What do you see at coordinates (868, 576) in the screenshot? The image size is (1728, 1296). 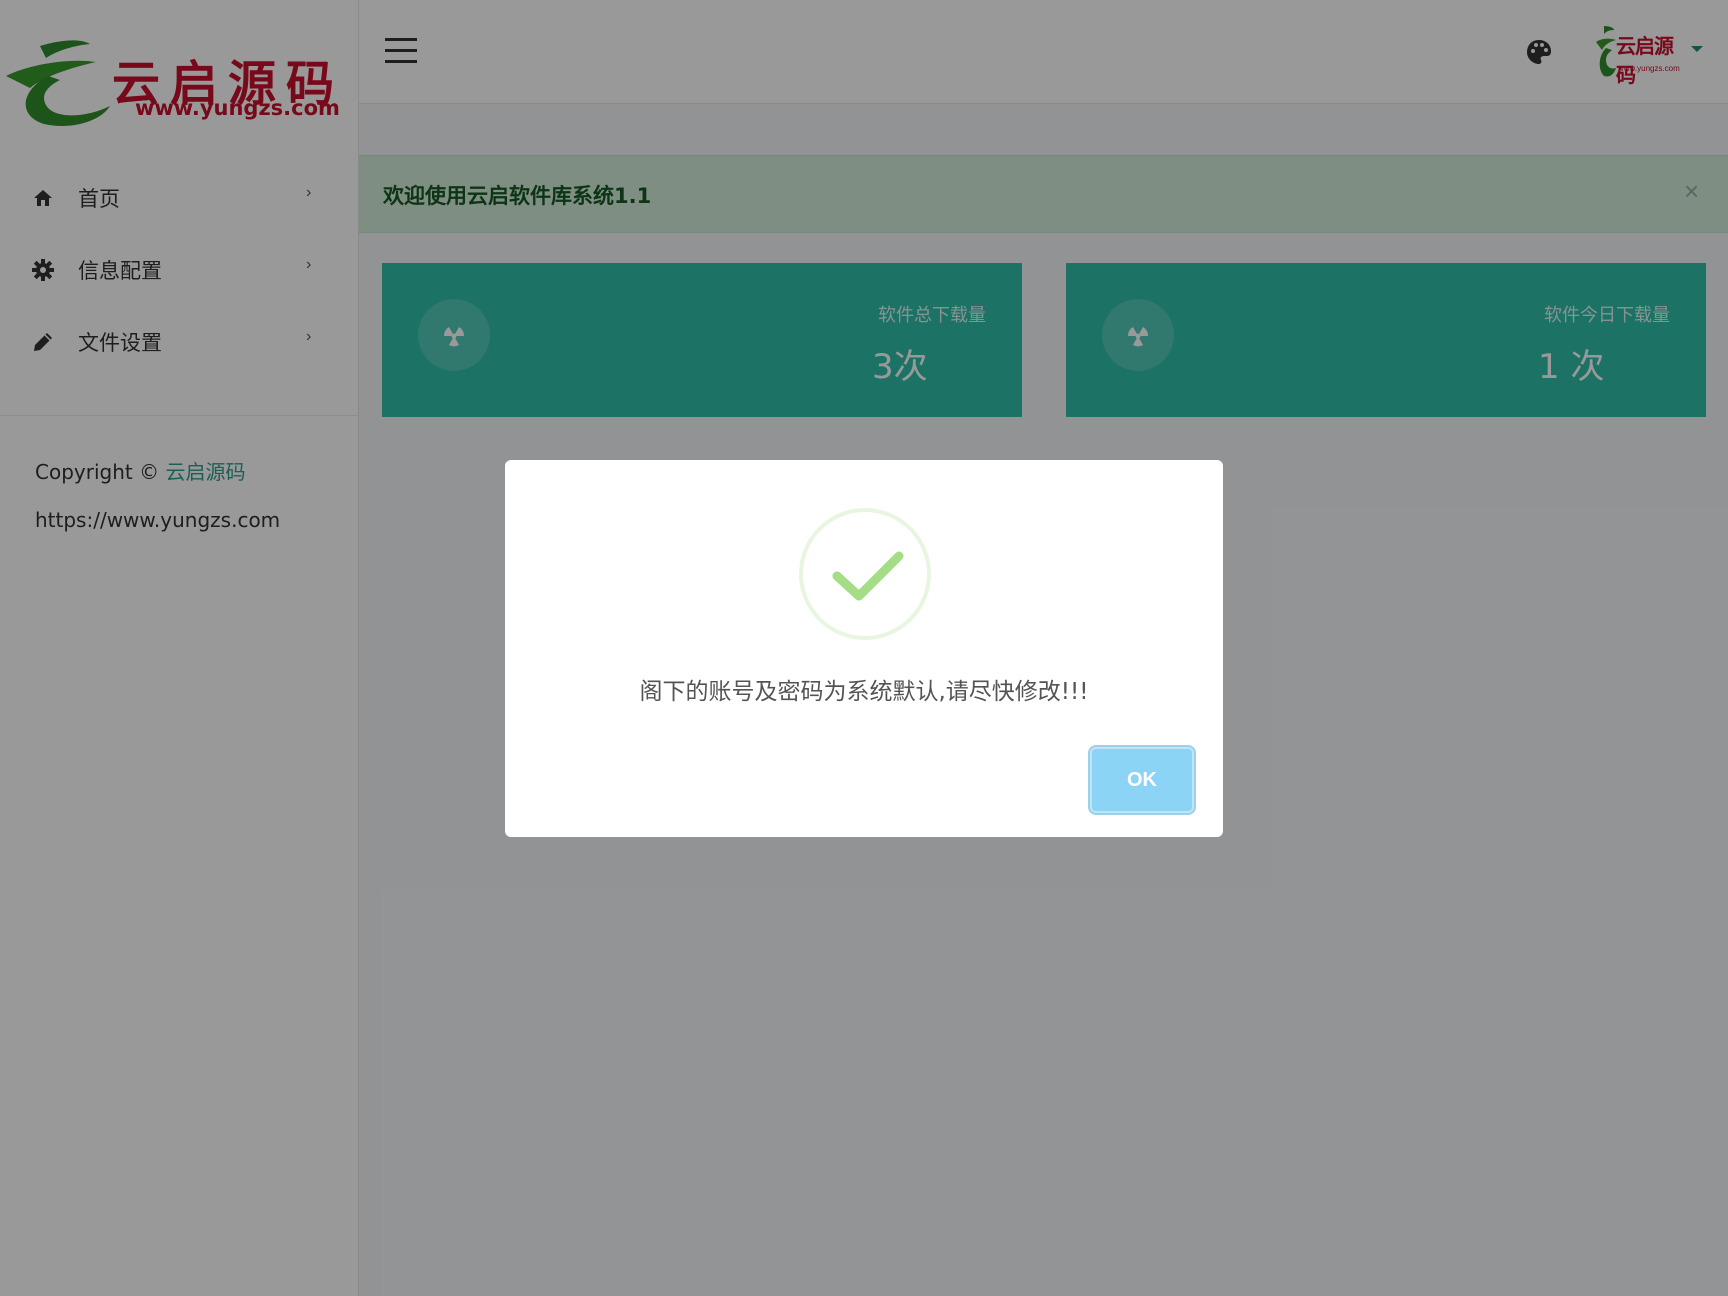 I see `success-check-icon` at bounding box center [868, 576].